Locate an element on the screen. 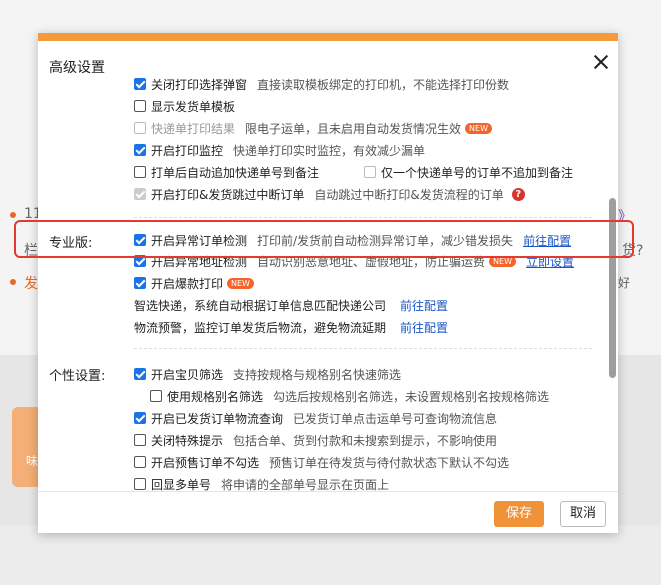 This screenshot has width=661, height=585. background-text: 好 is located at coordinates (624, 283).